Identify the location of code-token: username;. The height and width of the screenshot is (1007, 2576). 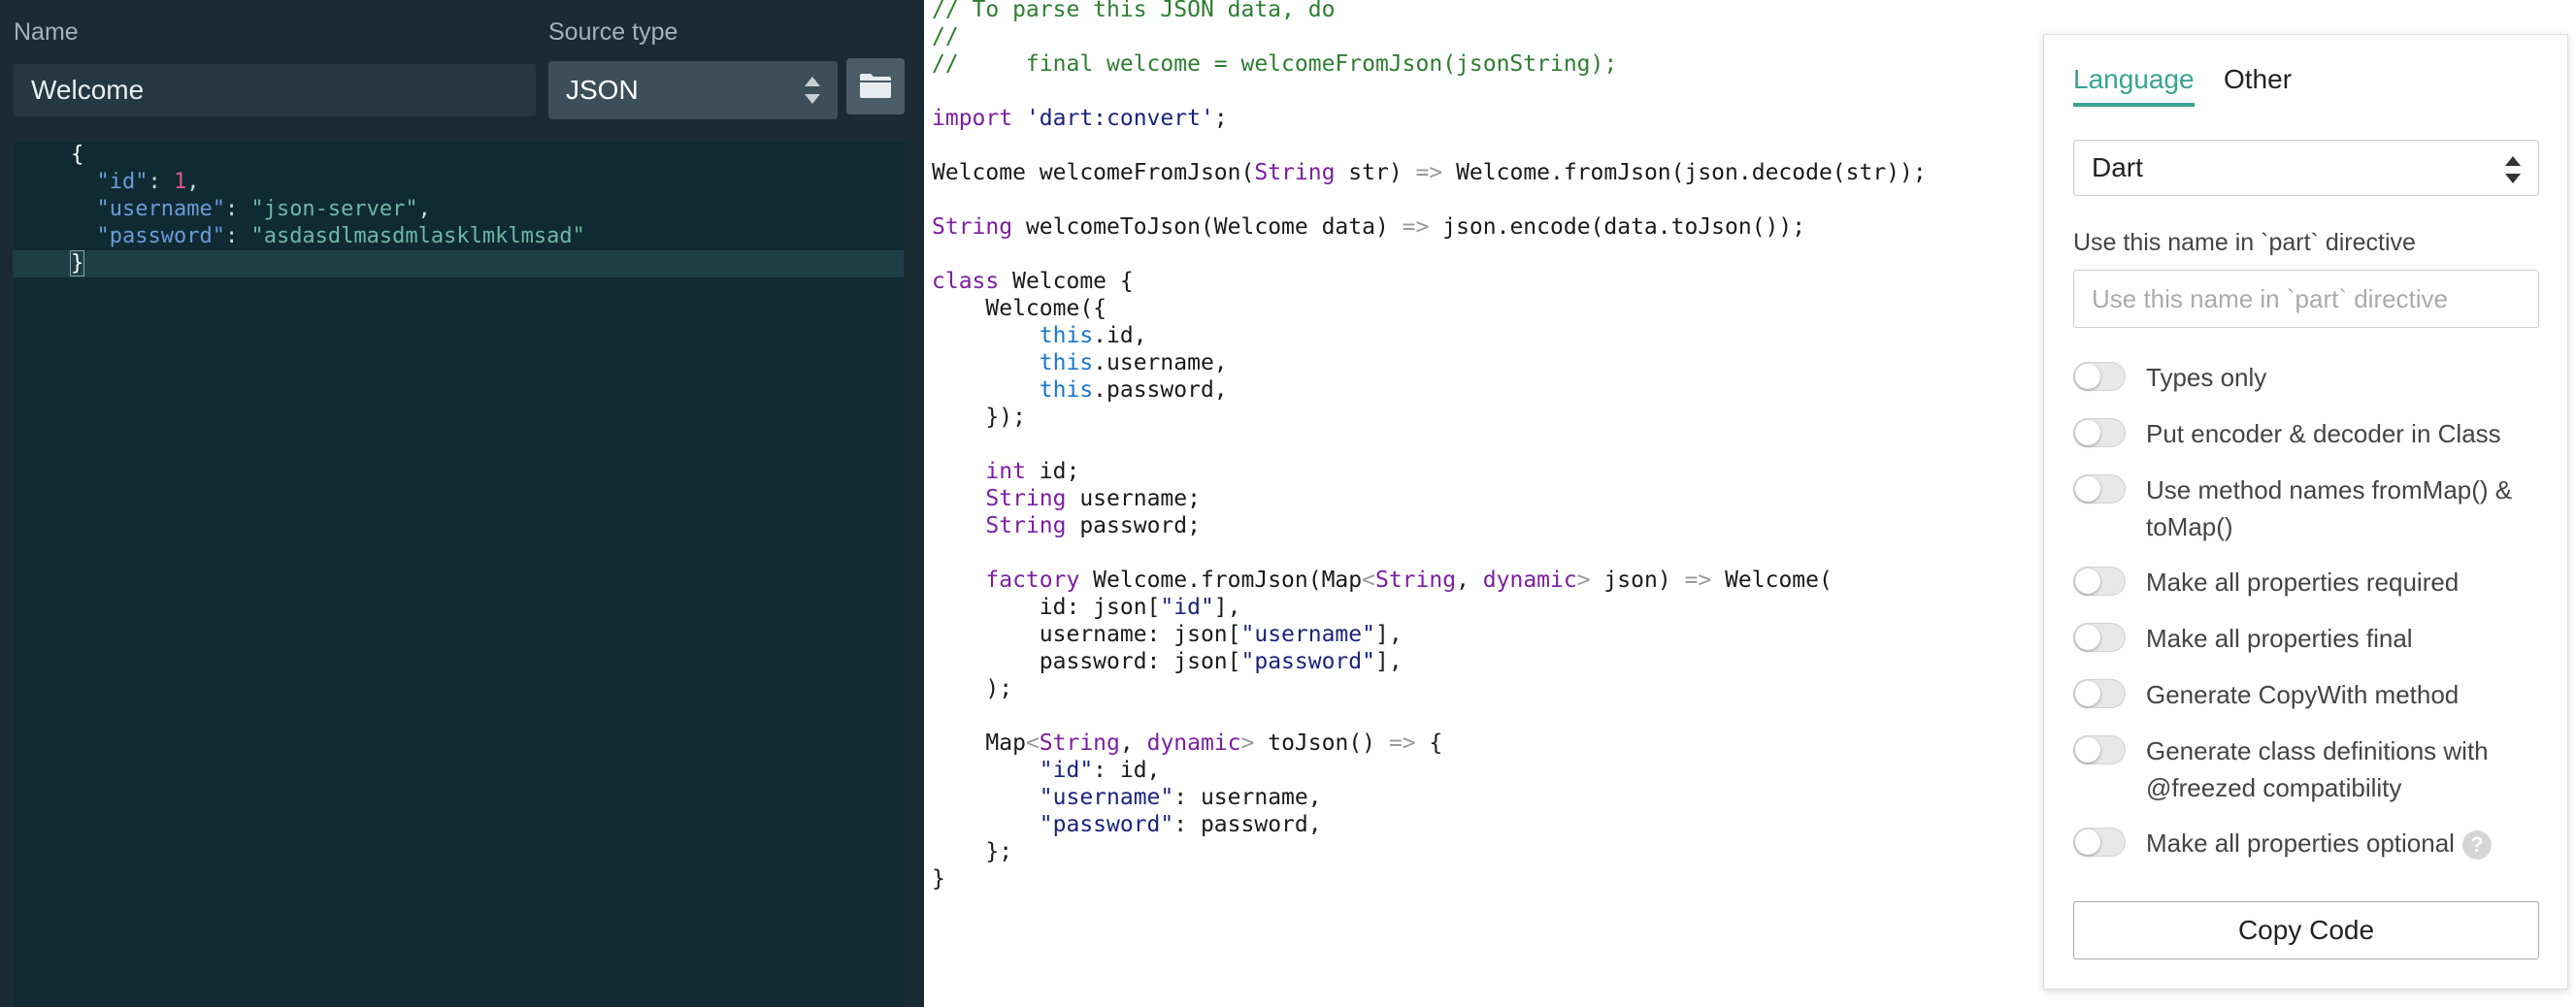
(1133, 498).